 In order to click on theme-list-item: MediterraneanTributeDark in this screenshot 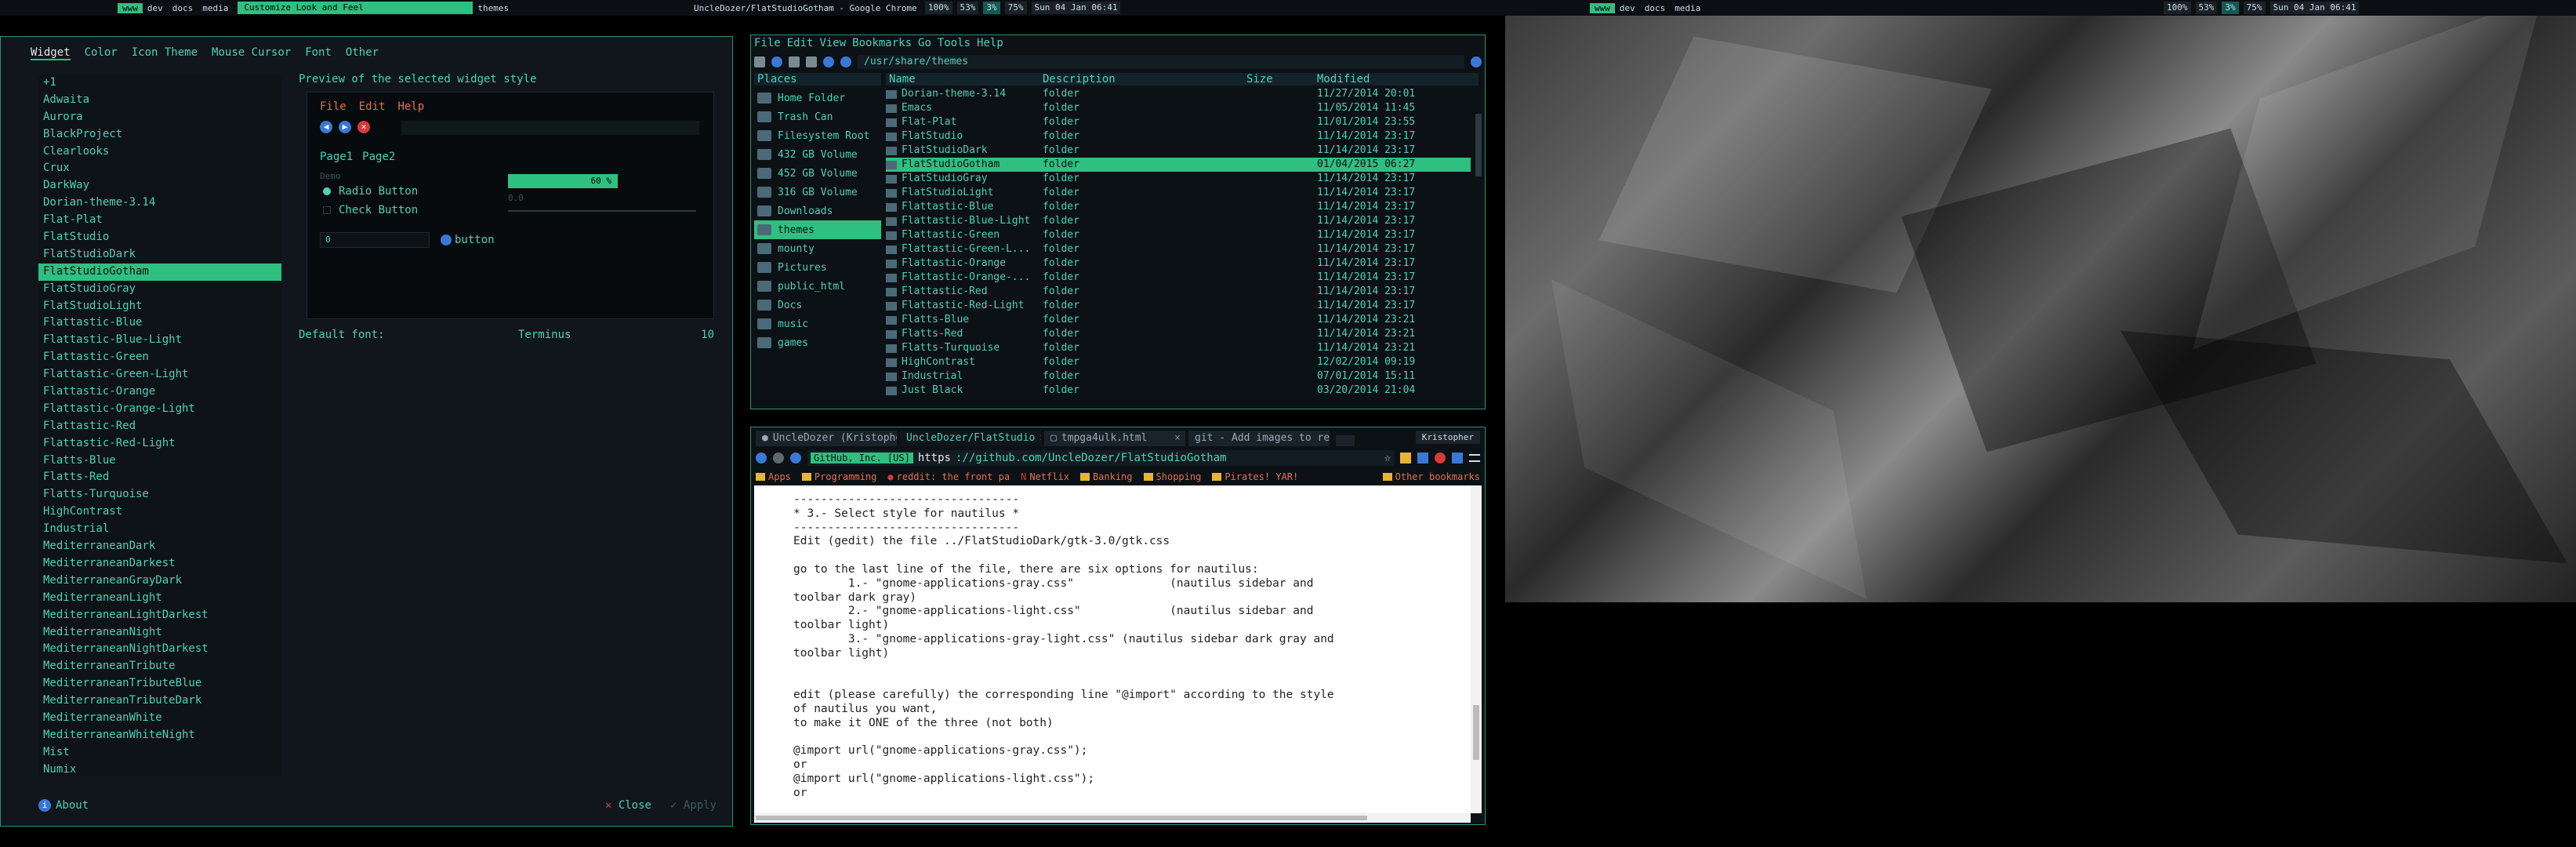, I will do `click(160, 701)`.